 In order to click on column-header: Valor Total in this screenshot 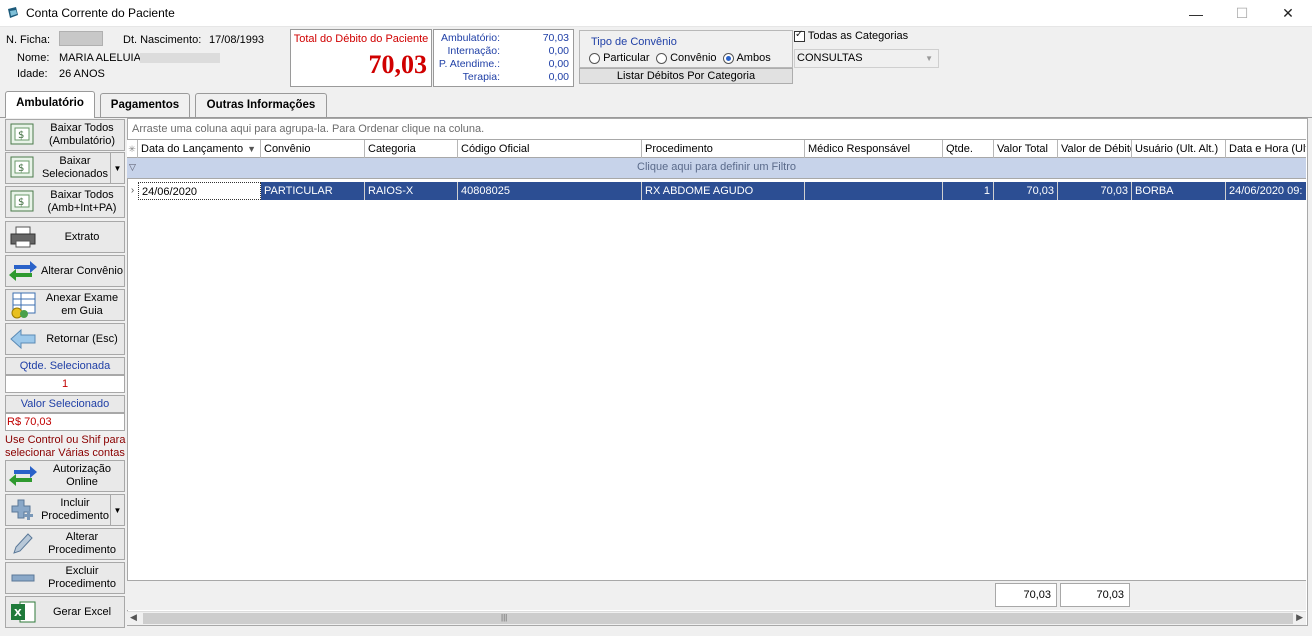, I will do `click(1026, 149)`.